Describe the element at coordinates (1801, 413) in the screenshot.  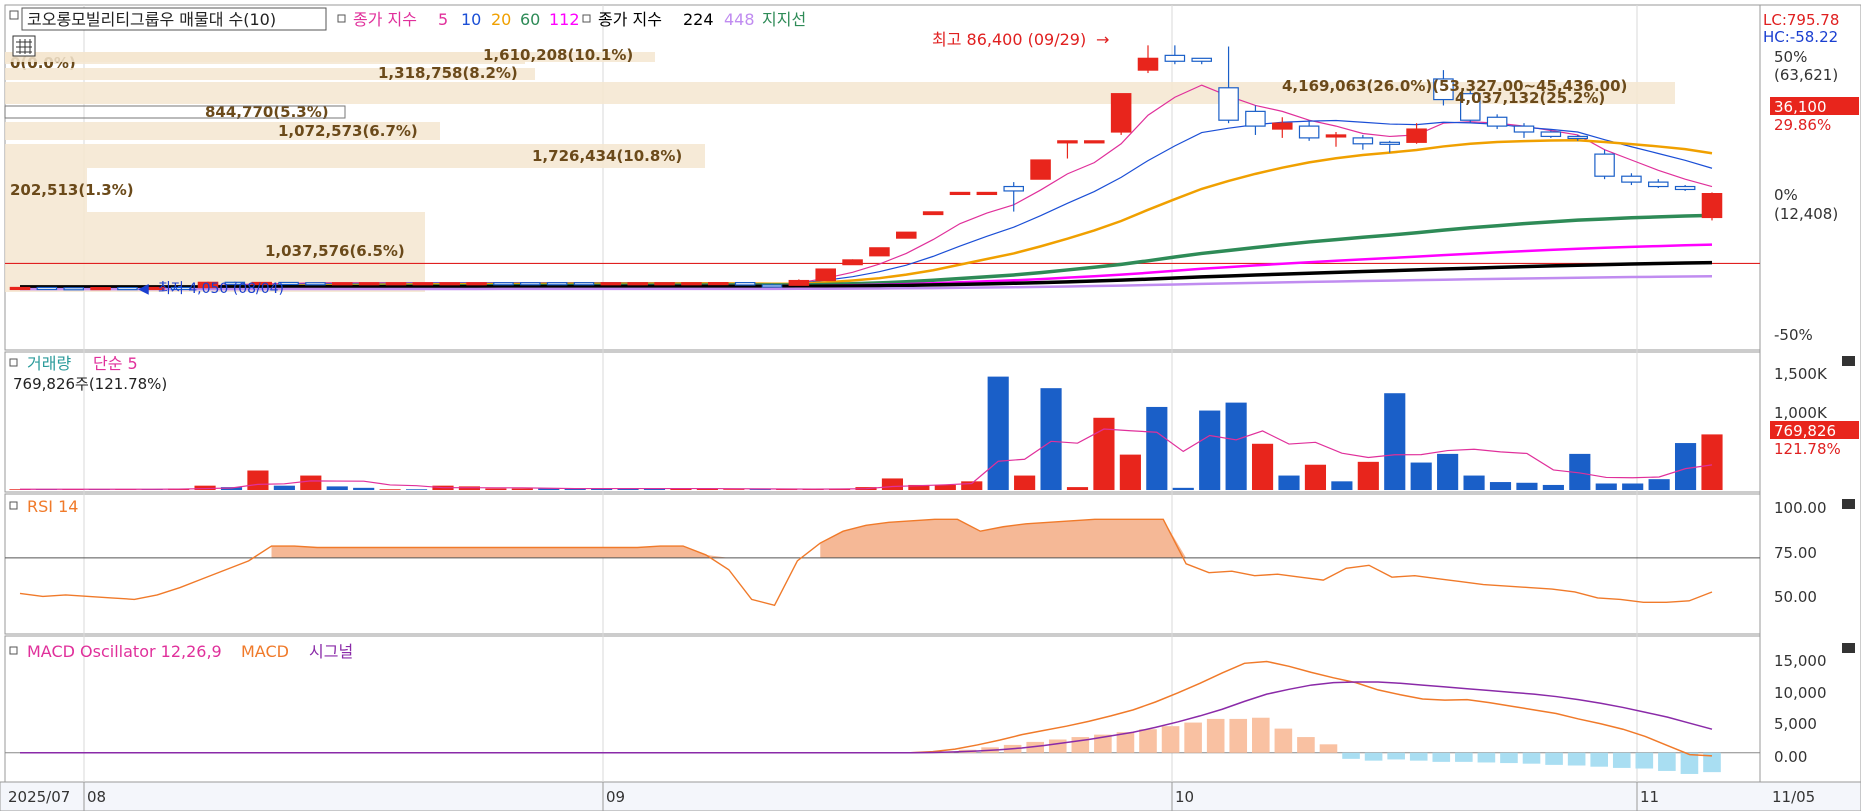
I see `vol-1000k: 1,000K` at that location.